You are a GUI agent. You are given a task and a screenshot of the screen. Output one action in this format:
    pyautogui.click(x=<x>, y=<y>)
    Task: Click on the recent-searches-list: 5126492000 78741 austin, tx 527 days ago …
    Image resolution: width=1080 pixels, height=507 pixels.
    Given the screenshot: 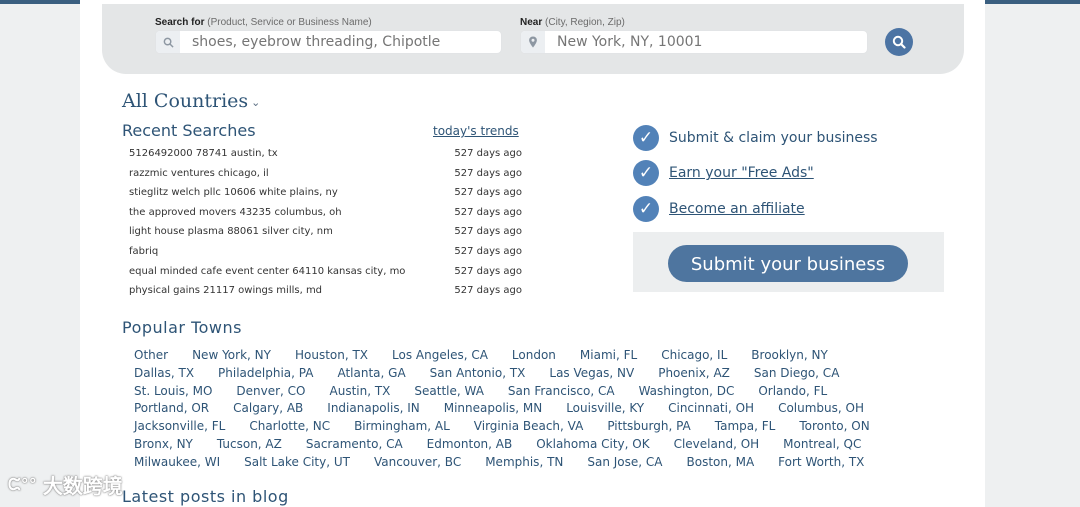 What is the action you would take?
    pyautogui.click(x=325, y=222)
    